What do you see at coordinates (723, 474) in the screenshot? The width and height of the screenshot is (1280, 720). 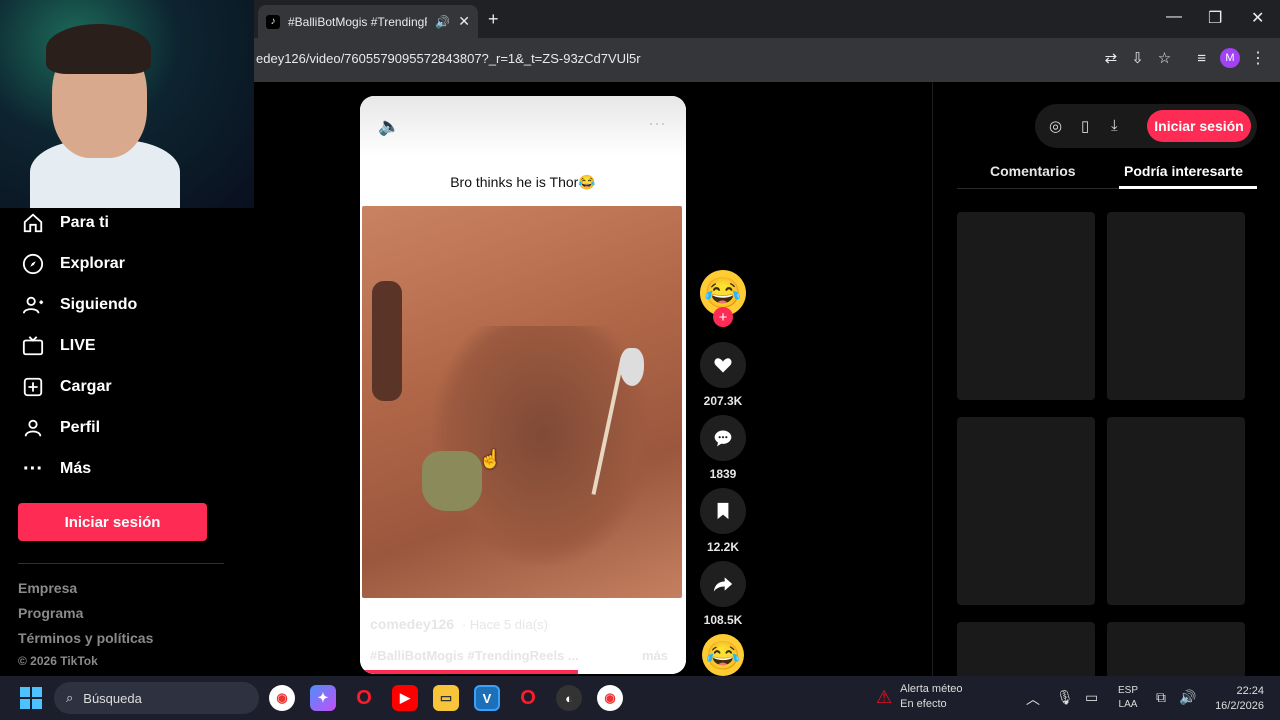 I see `comment-count: 1839` at bounding box center [723, 474].